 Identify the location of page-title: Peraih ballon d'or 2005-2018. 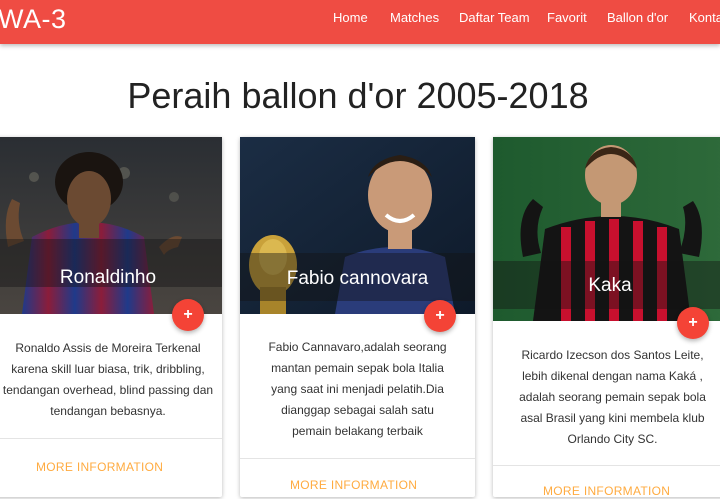
(358, 95).